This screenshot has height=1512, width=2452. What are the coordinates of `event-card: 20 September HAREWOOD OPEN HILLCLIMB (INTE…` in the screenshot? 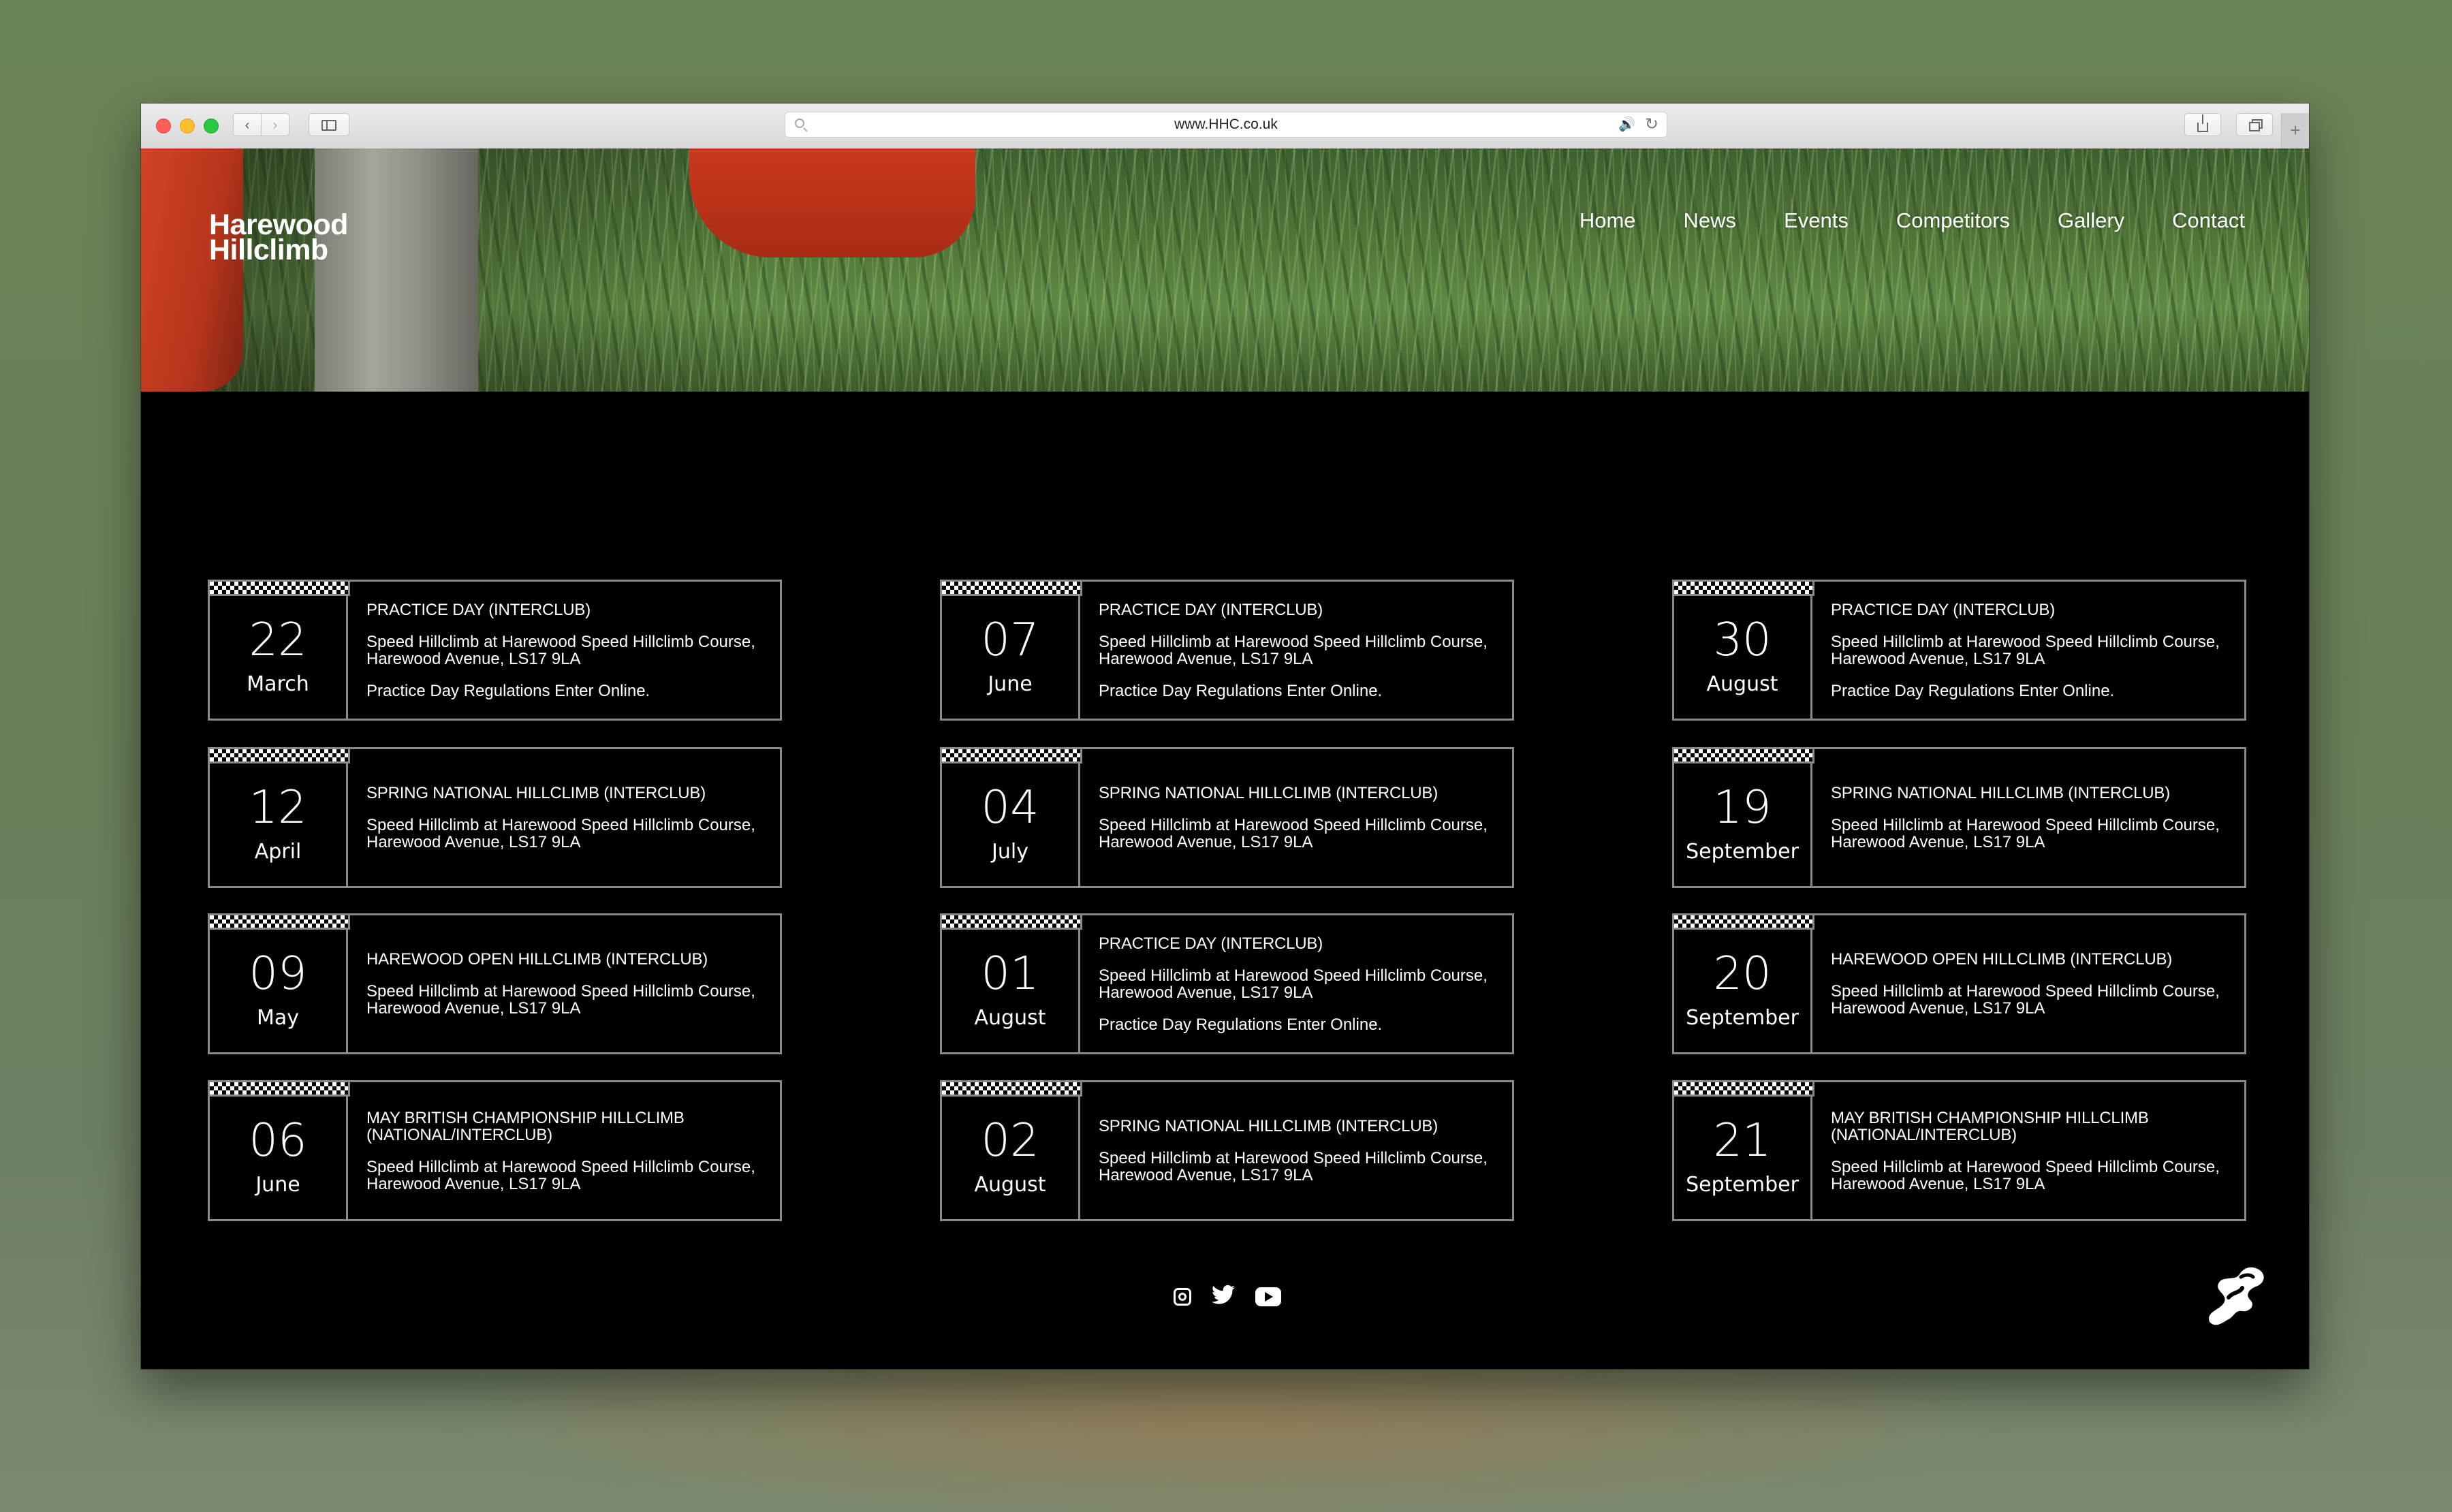 It's located at (1959, 983).